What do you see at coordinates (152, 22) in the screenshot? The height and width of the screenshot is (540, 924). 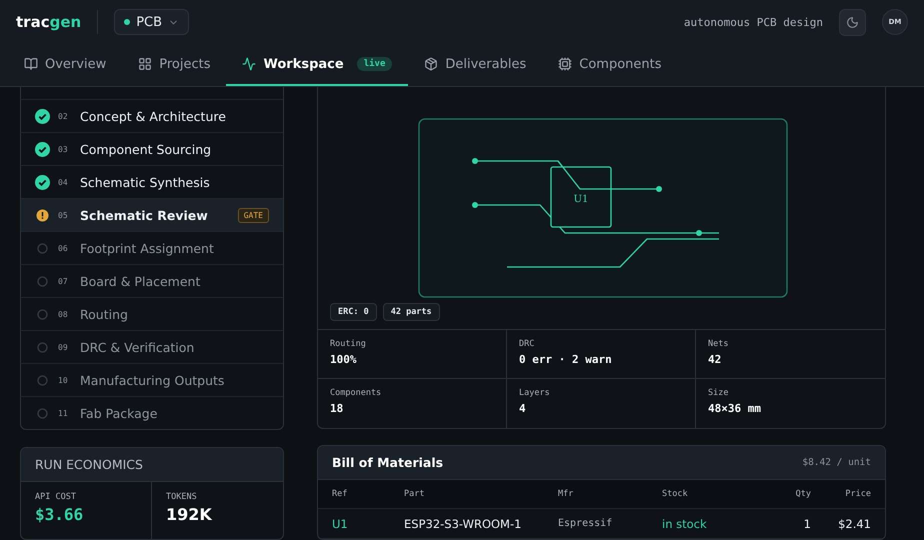 I see `project-select: PCB` at bounding box center [152, 22].